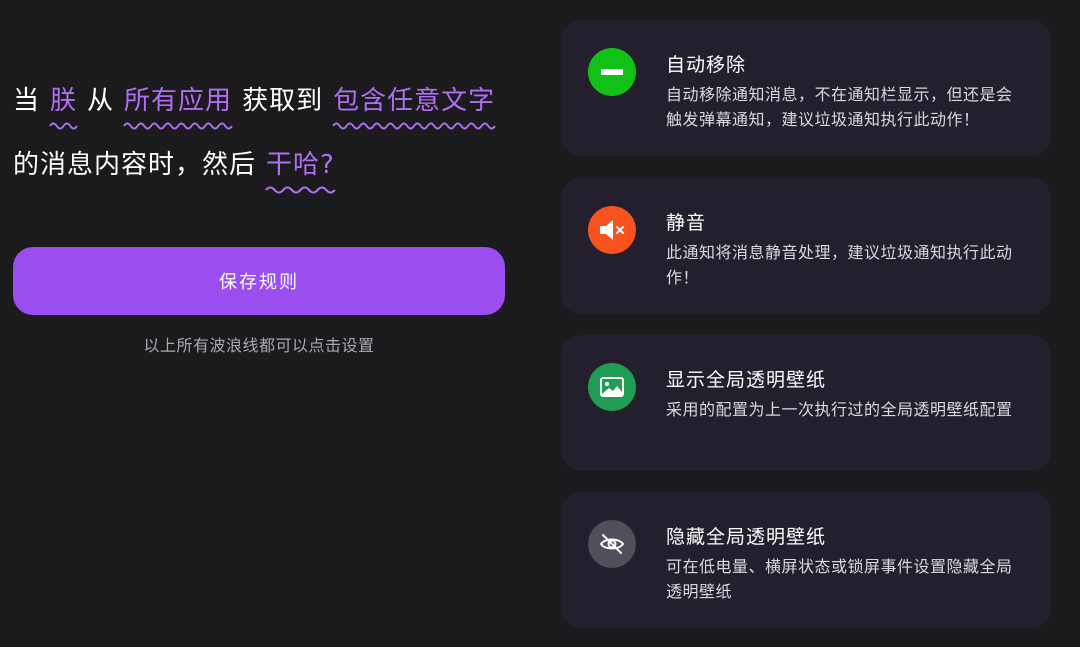 Image resolution: width=1080 pixels, height=647 pixels. What do you see at coordinates (612, 544) in the screenshot?
I see `eye-off-icon` at bounding box center [612, 544].